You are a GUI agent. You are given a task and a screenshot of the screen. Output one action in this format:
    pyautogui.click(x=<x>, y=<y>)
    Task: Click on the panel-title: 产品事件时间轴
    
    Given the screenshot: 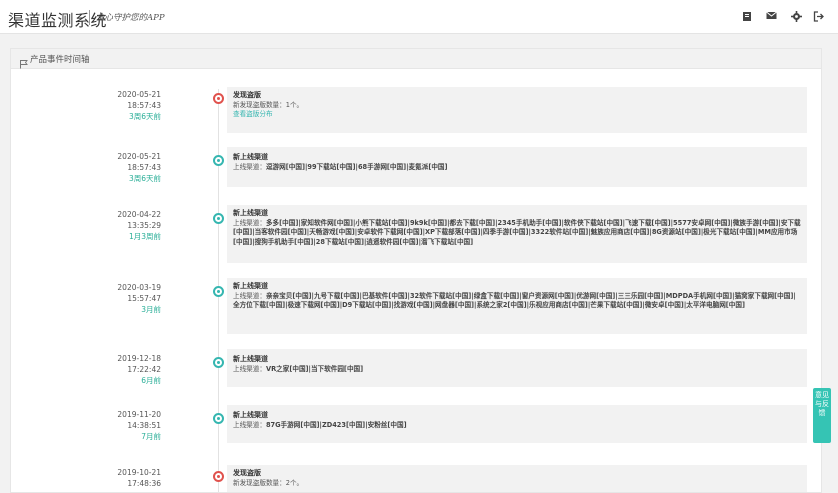 What is the action you would take?
    pyautogui.click(x=60, y=60)
    